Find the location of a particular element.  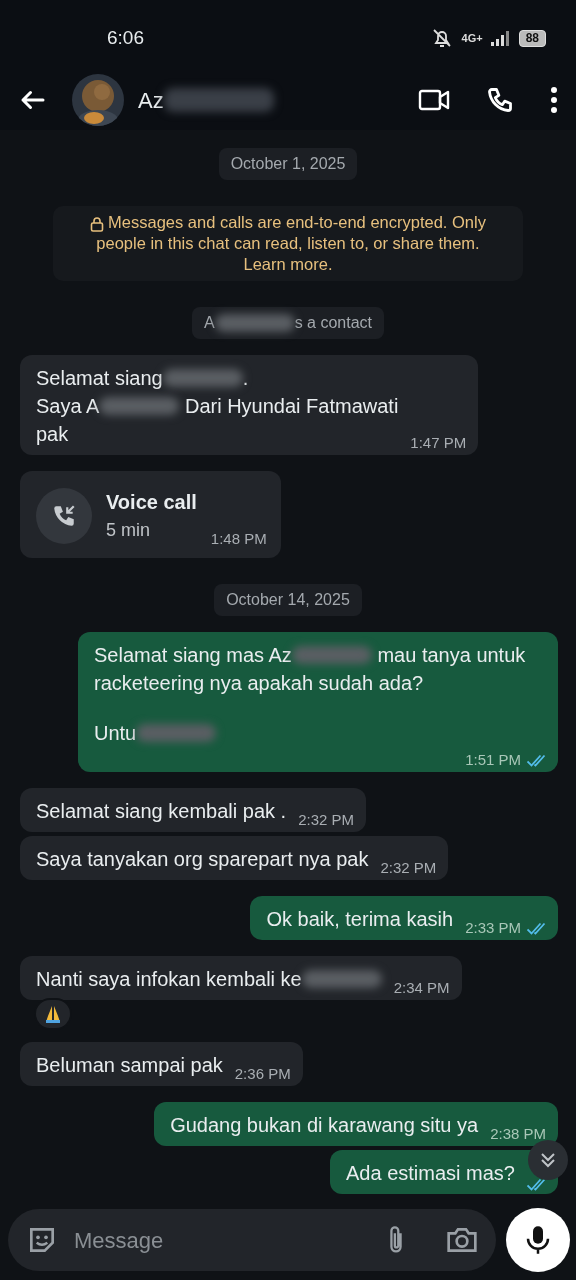

message-text: Untu is located at coordinates (115, 733).